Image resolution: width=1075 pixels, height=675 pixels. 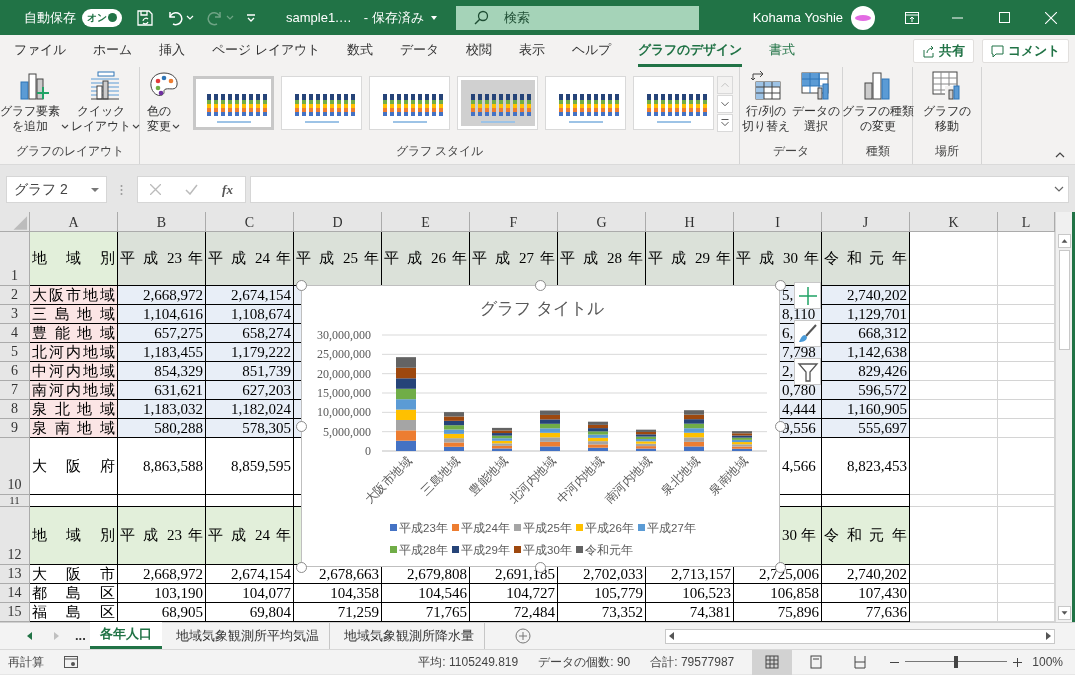 I want to click on row-header: 7, so click(x=15, y=390).